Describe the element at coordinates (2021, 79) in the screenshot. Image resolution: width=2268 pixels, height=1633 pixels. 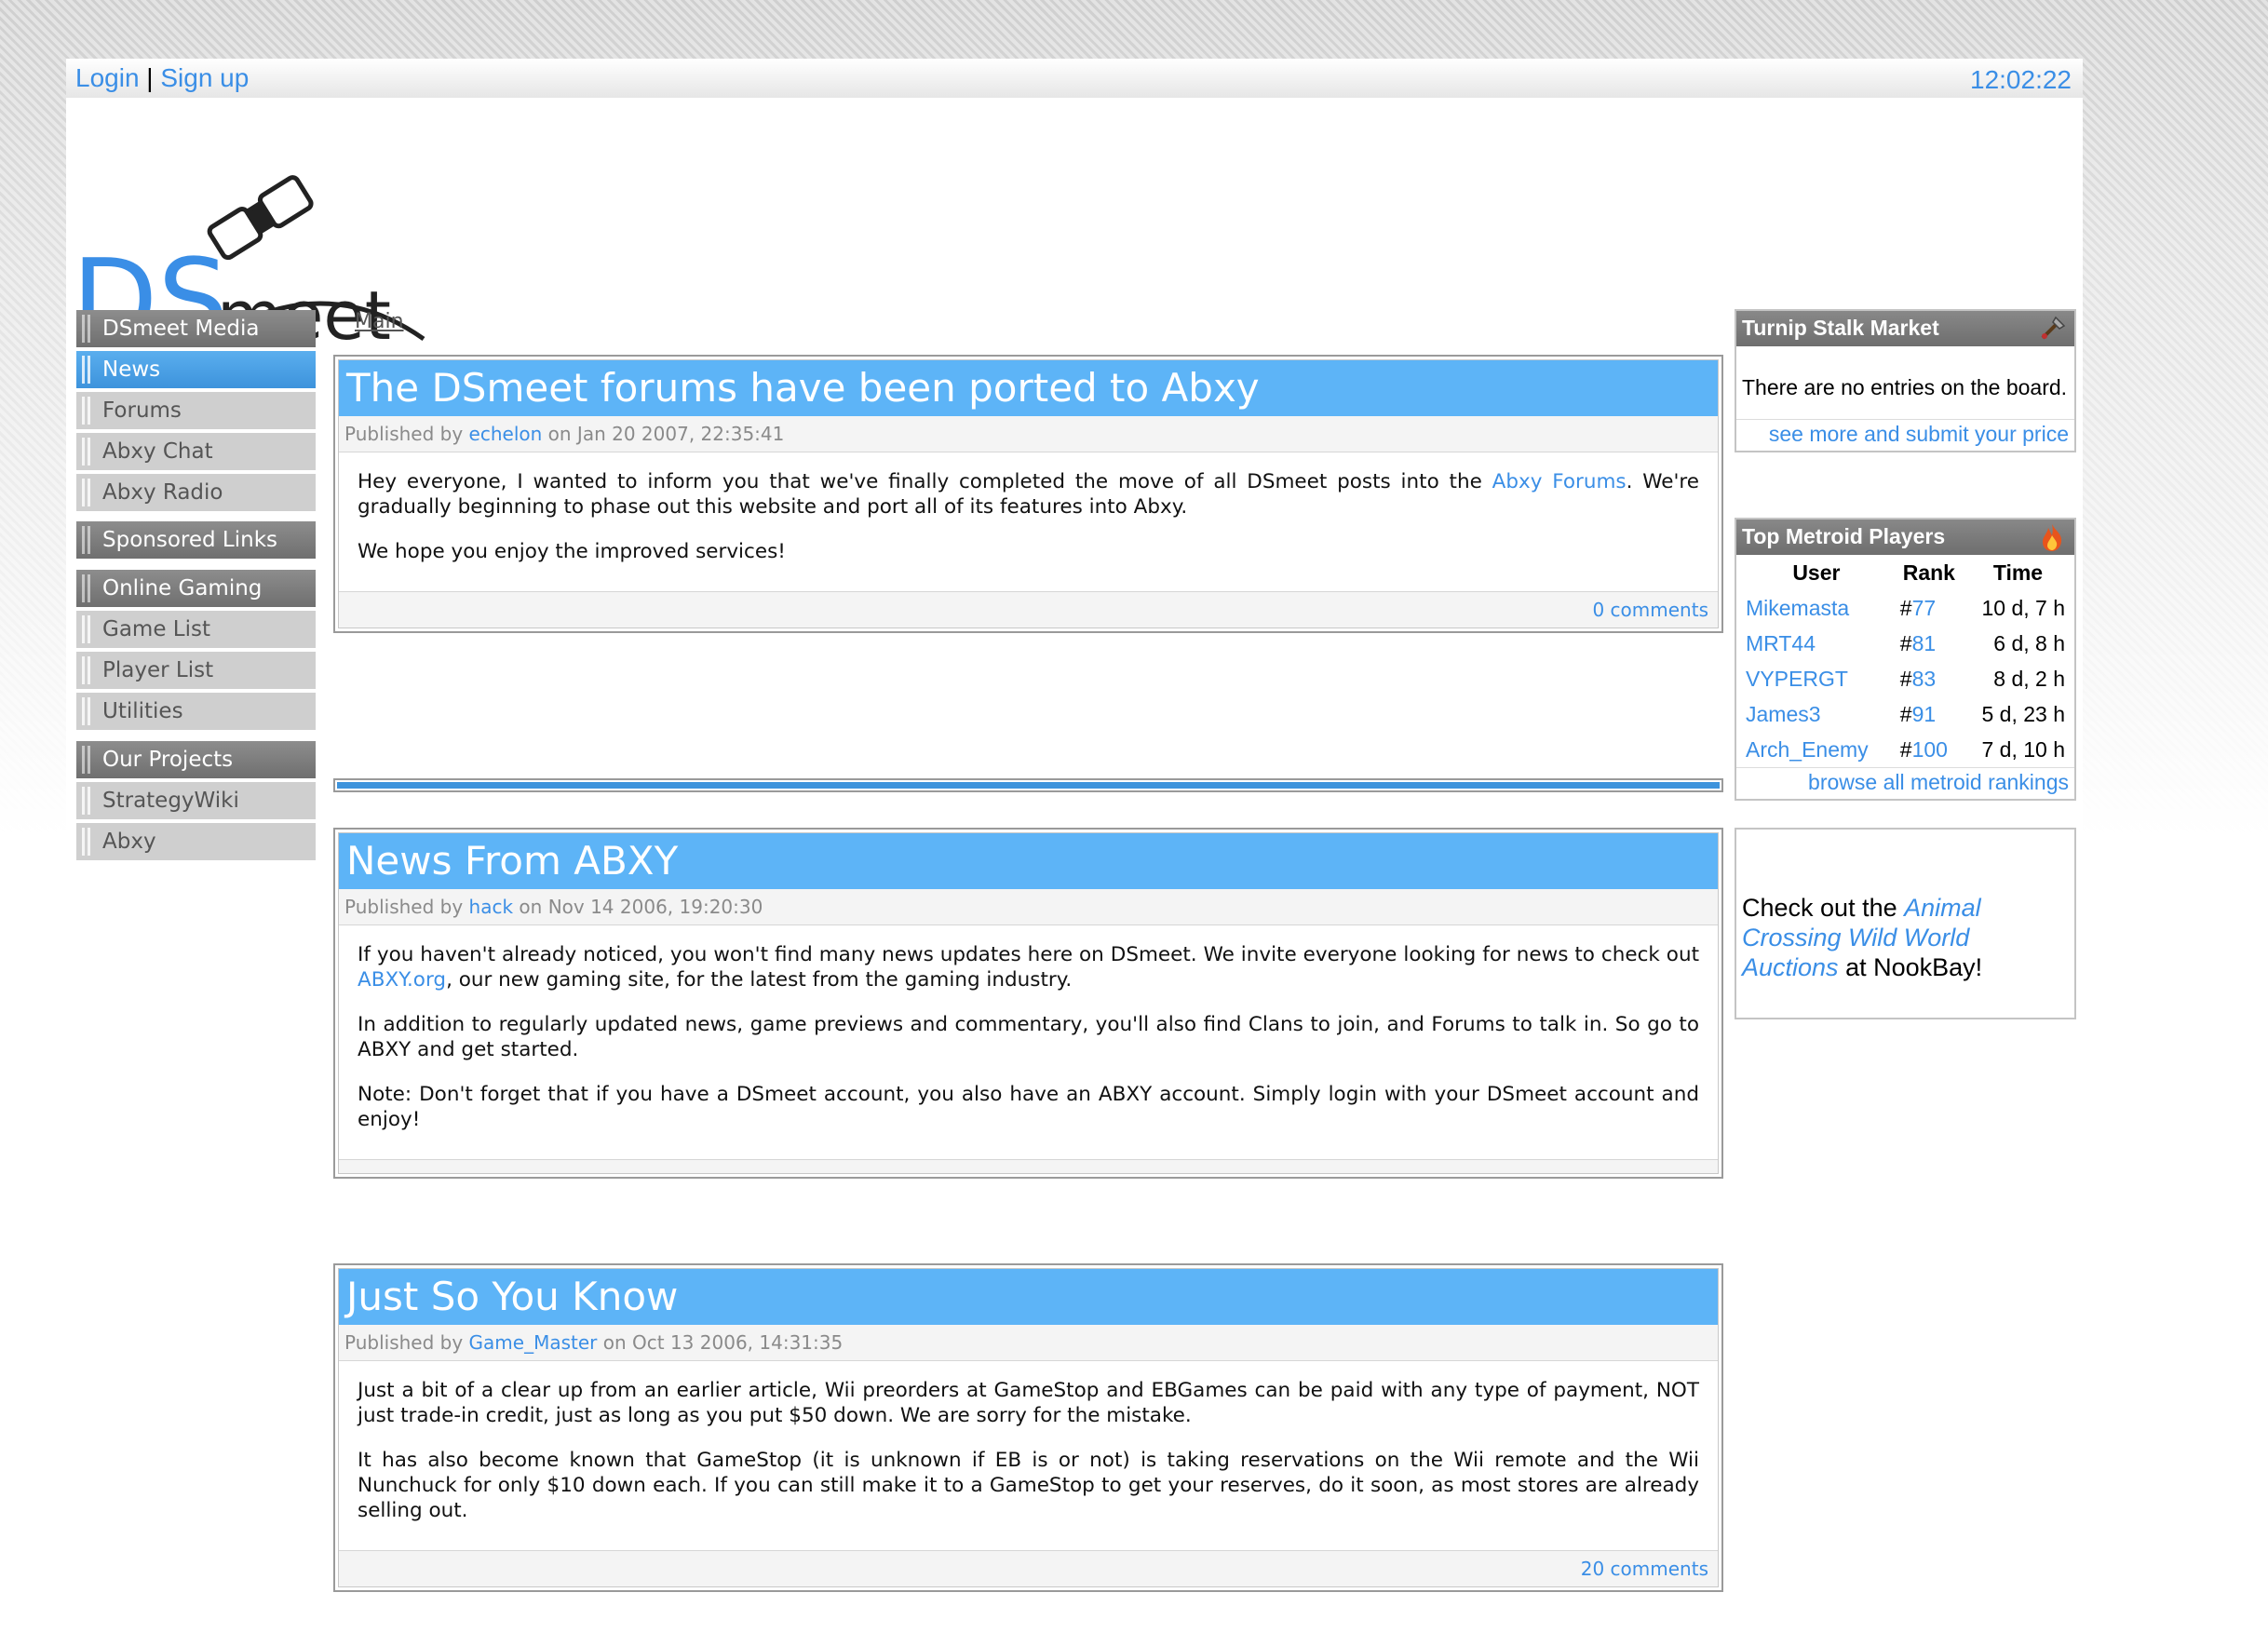
I see `clock: 12:02:22` at that location.